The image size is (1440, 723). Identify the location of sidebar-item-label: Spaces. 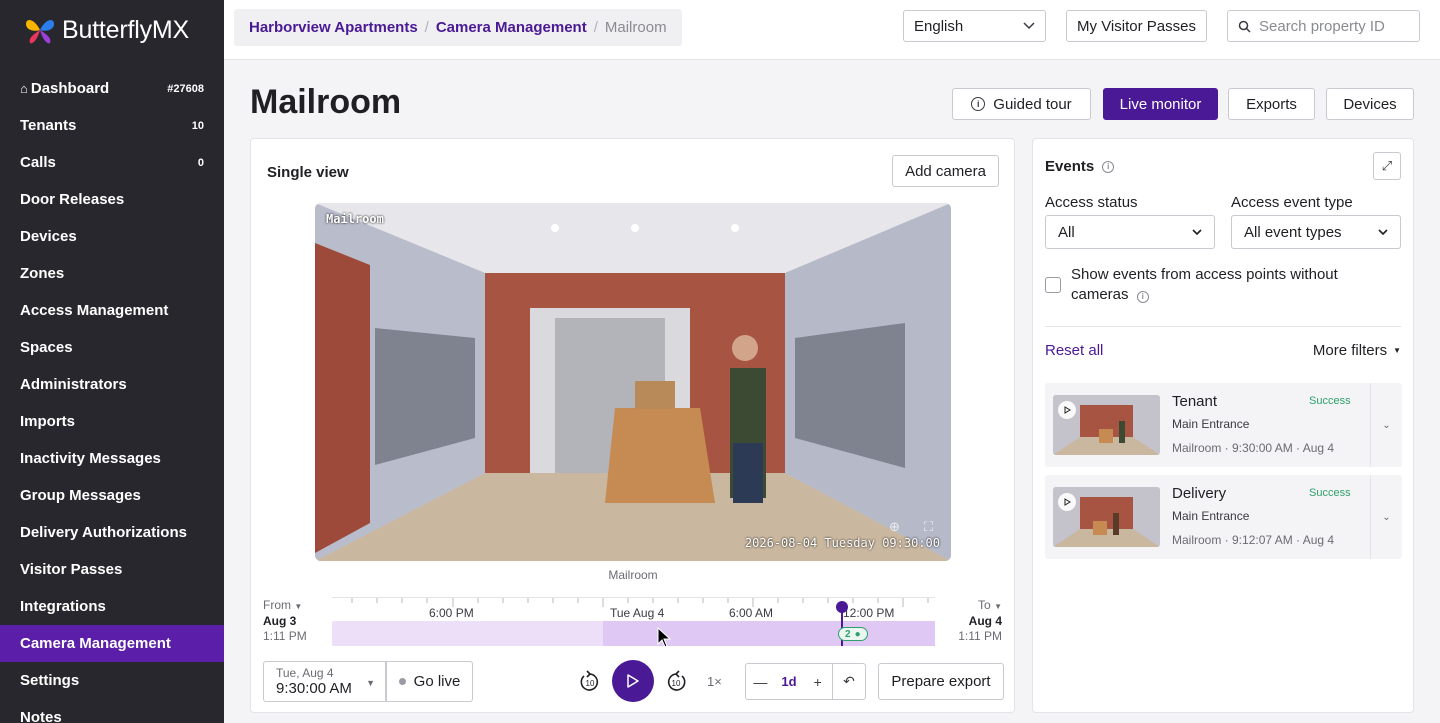
(46, 347).